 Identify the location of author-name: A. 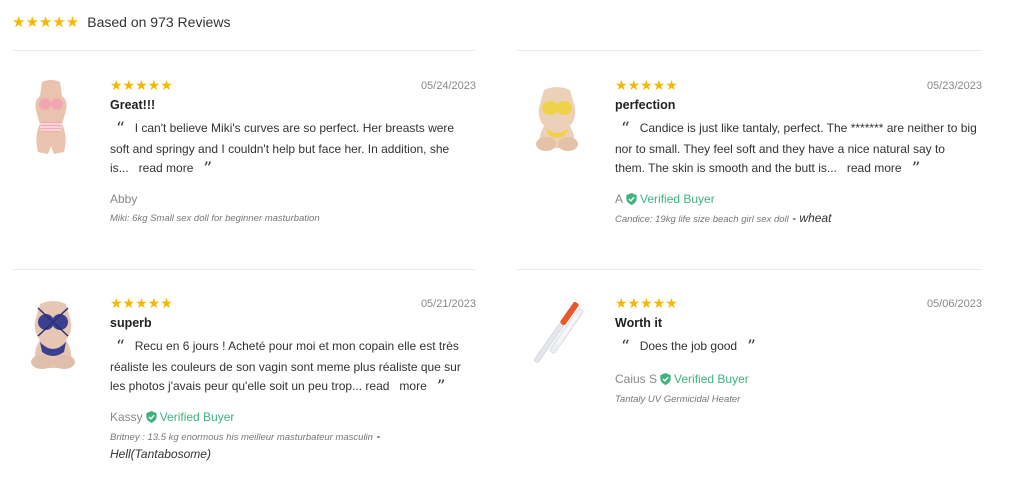
(619, 199).